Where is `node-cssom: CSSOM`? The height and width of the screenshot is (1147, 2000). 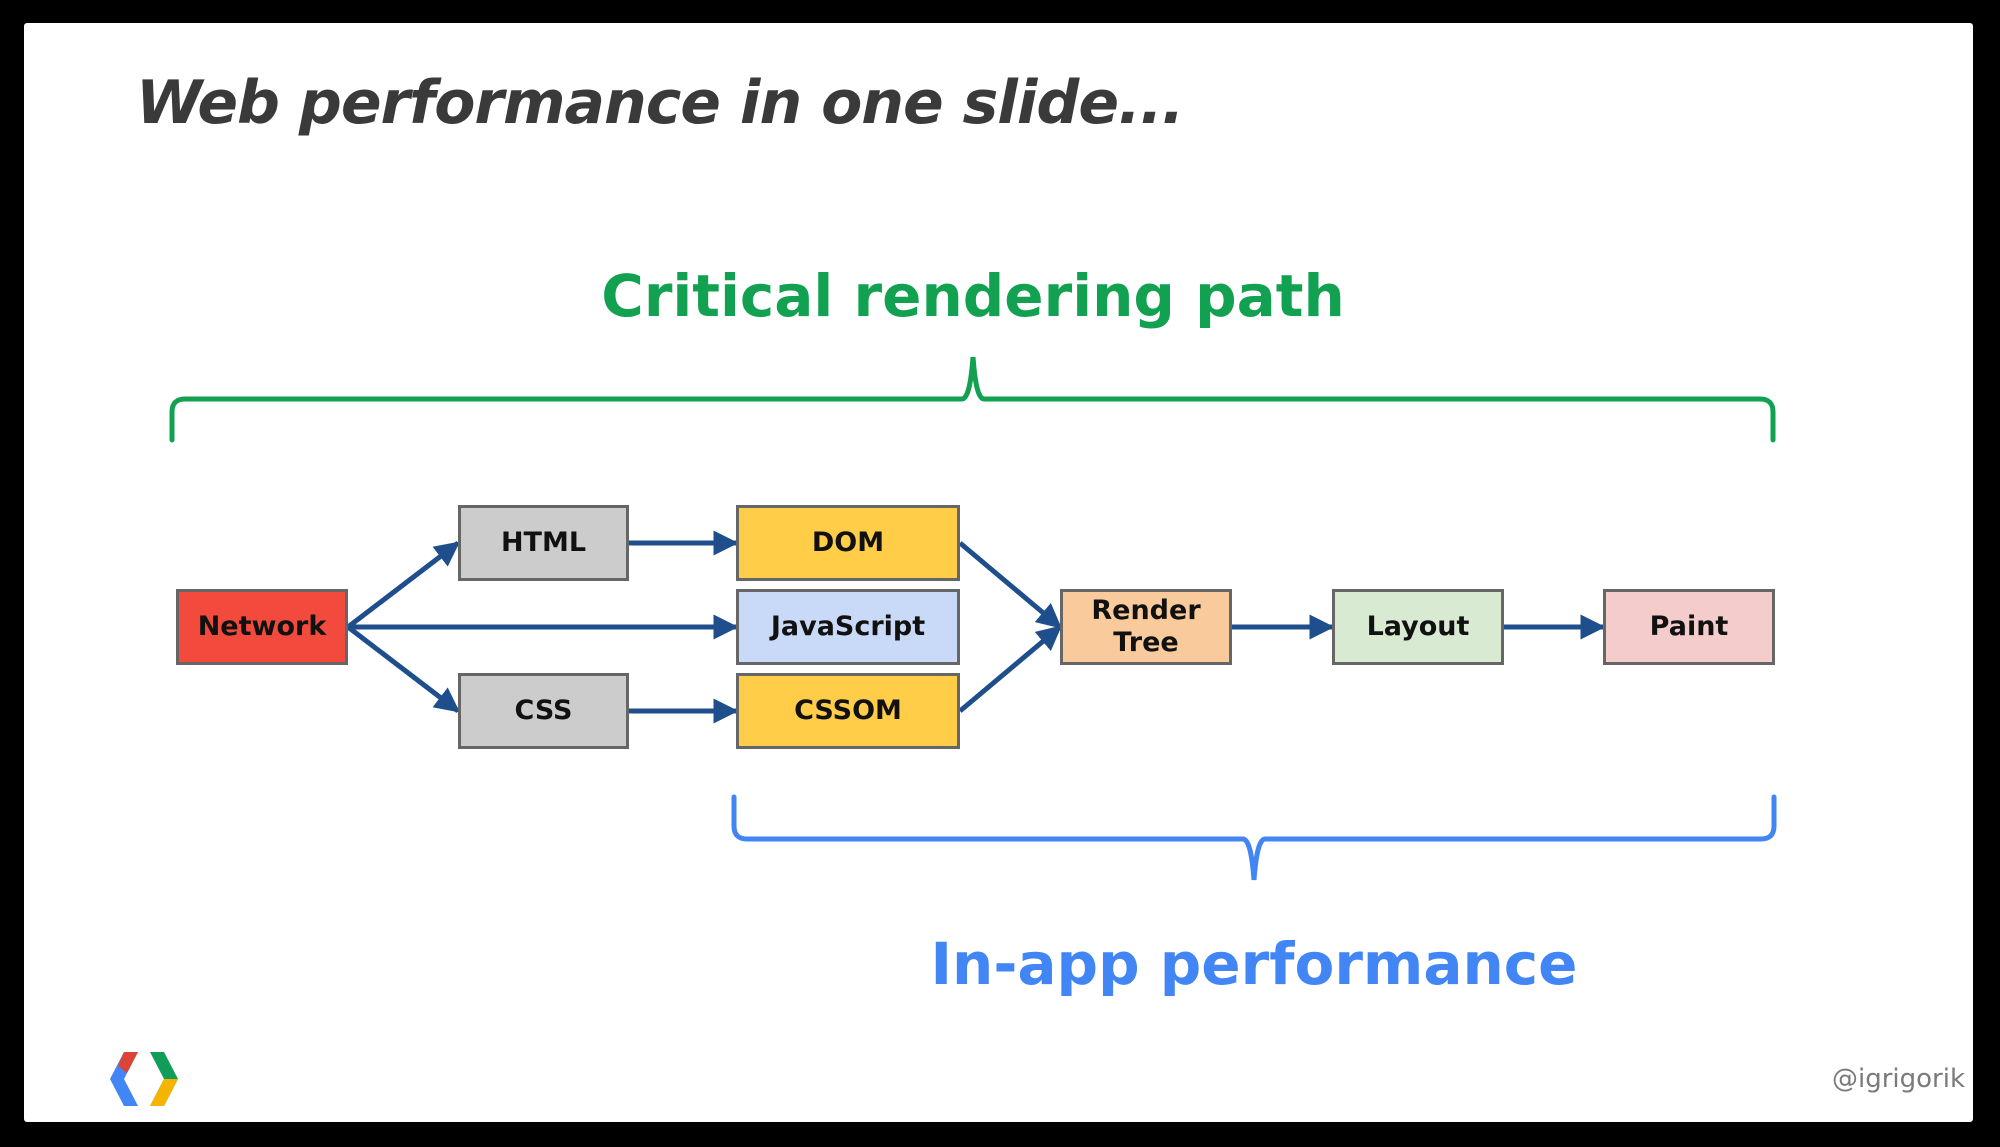
node-cssom: CSSOM is located at coordinates (848, 711).